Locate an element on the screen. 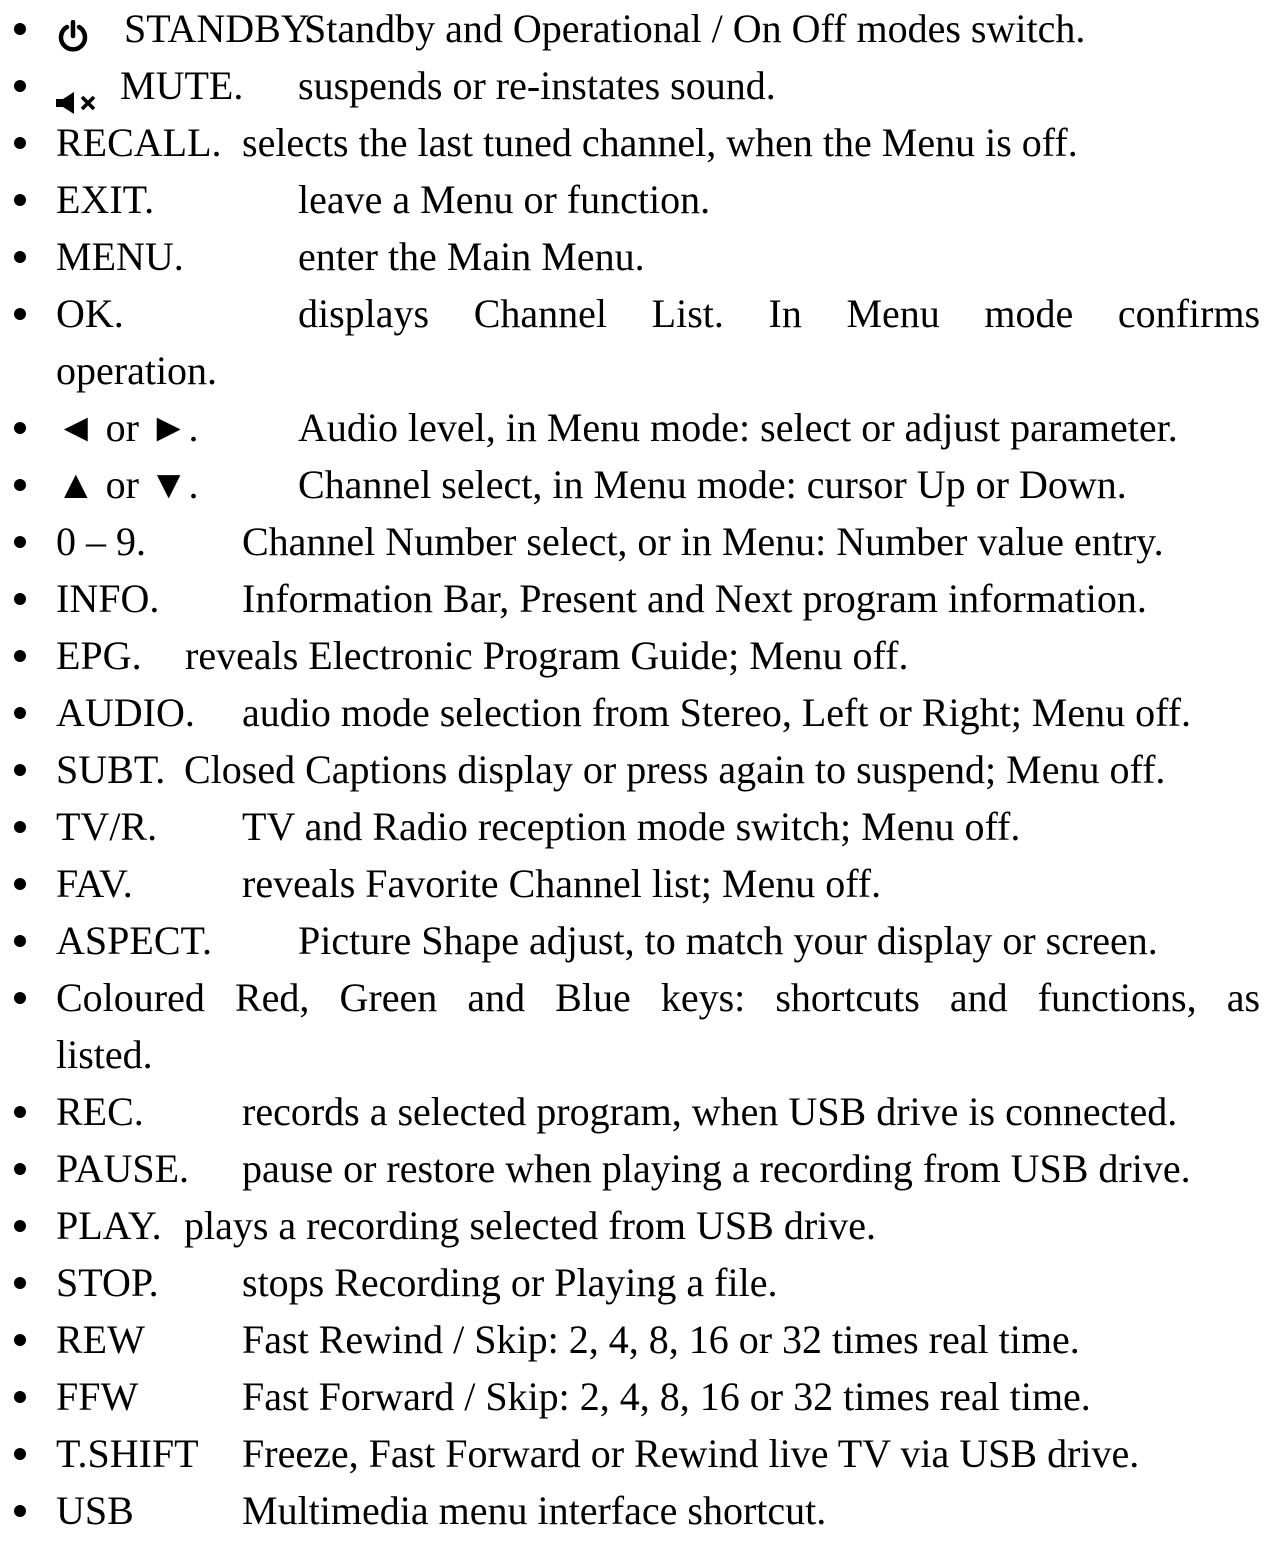 Image resolution: width=1274 pixels, height=1554 pixels. key-label: FAV. is located at coordinates (94, 883).